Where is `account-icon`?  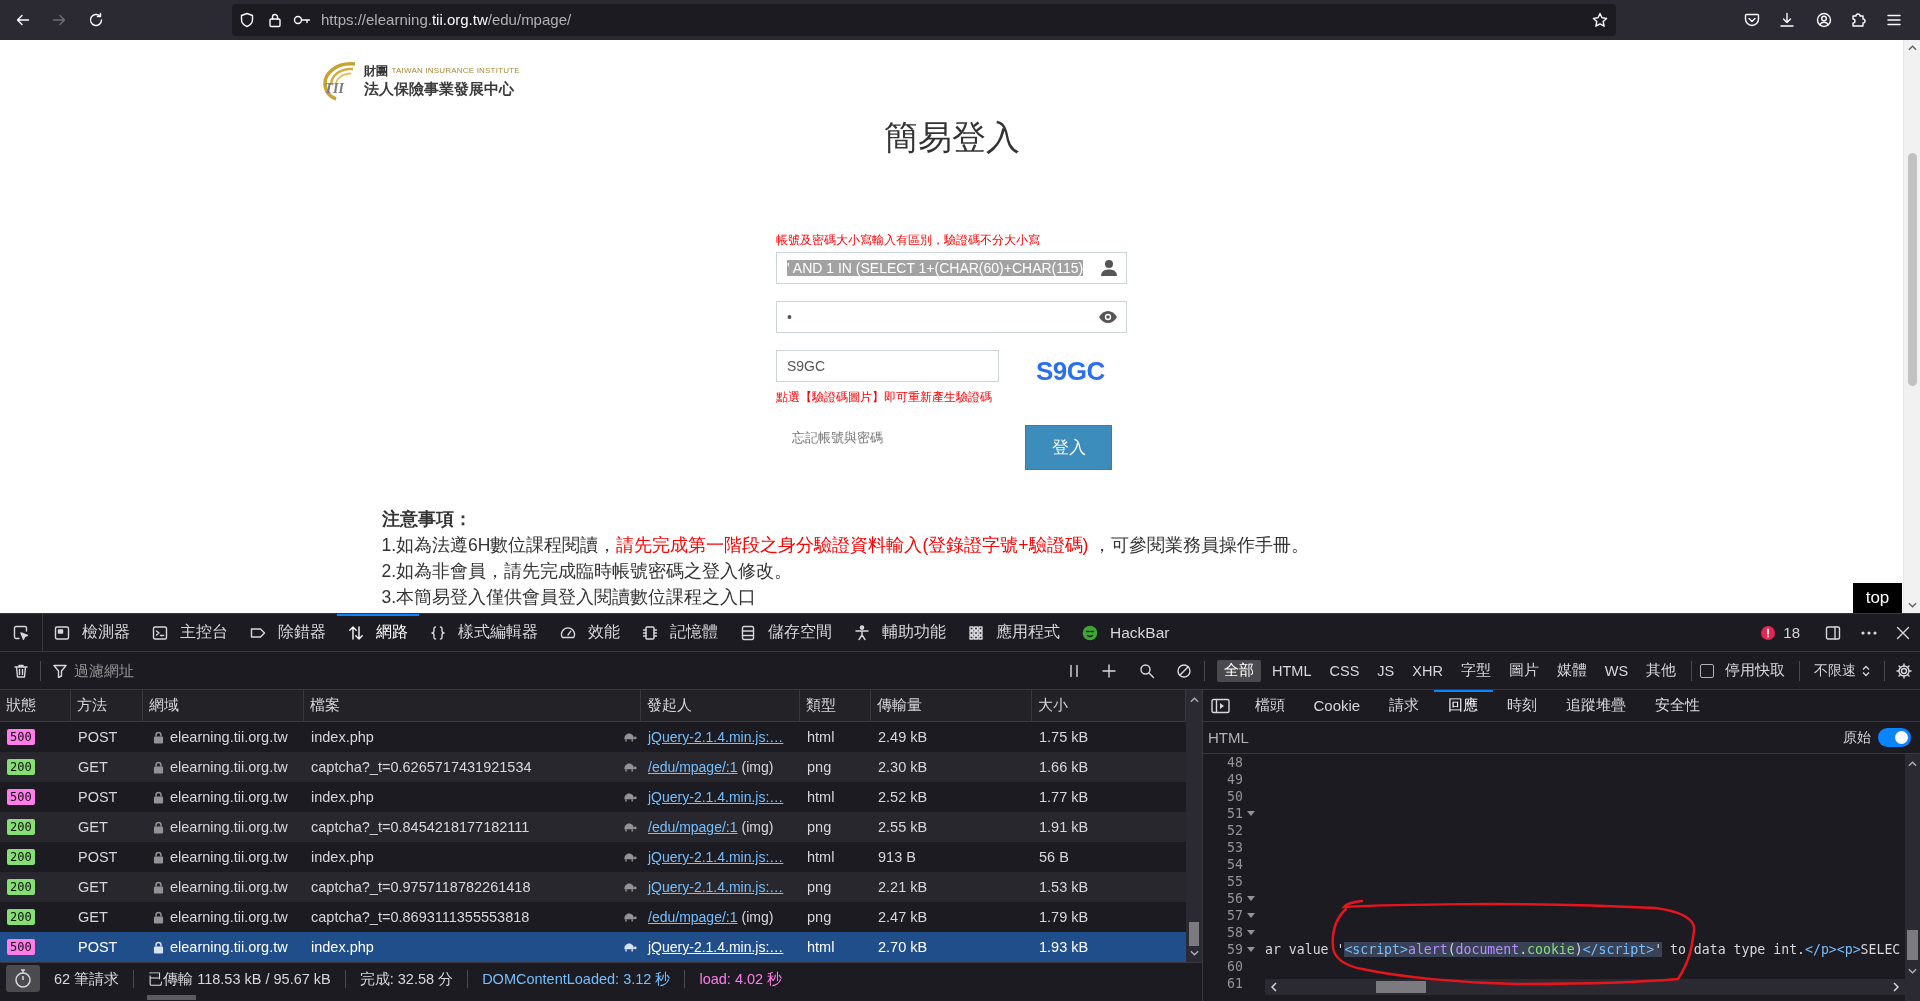 account-icon is located at coordinates (1824, 20).